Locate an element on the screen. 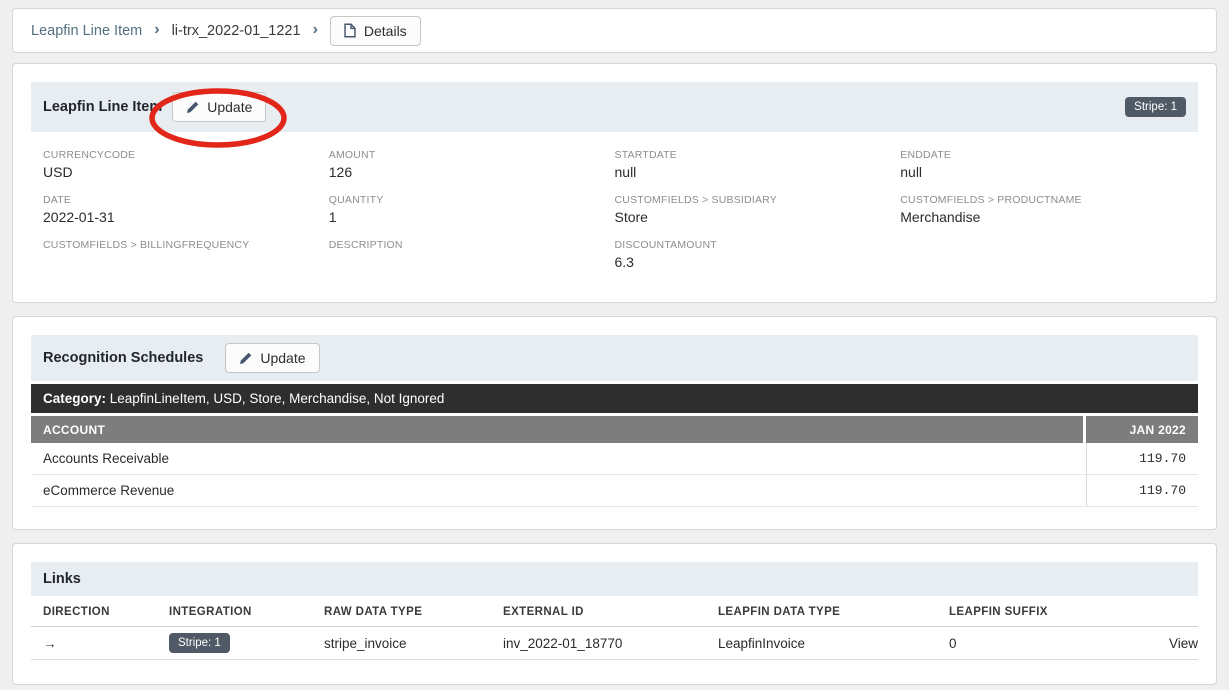 This screenshot has height=690, width=1229. action-column-header is located at coordinates (1147, 612).